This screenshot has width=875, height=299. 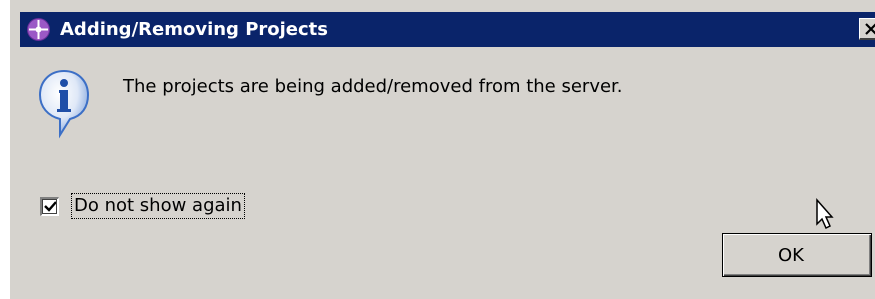 I want to click on title-bar: Adding/Removing Projects, so click(x=447, y=29).